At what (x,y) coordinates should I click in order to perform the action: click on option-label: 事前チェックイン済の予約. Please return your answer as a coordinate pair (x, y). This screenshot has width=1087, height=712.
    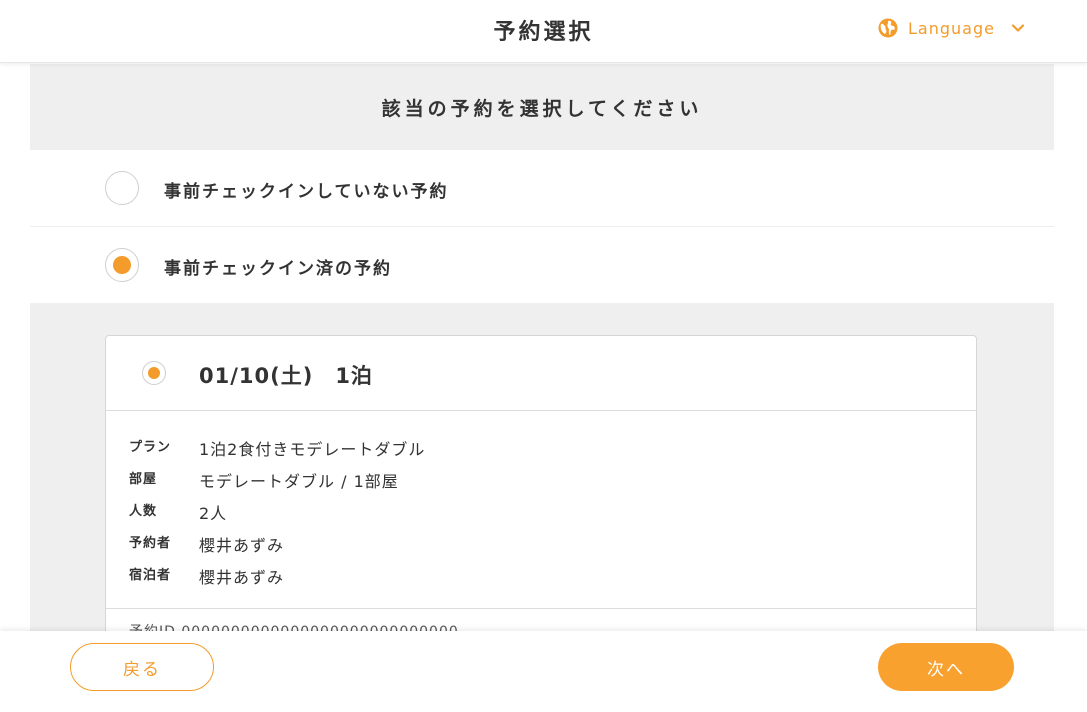
    Looking at the image, I should click on (278, 269).